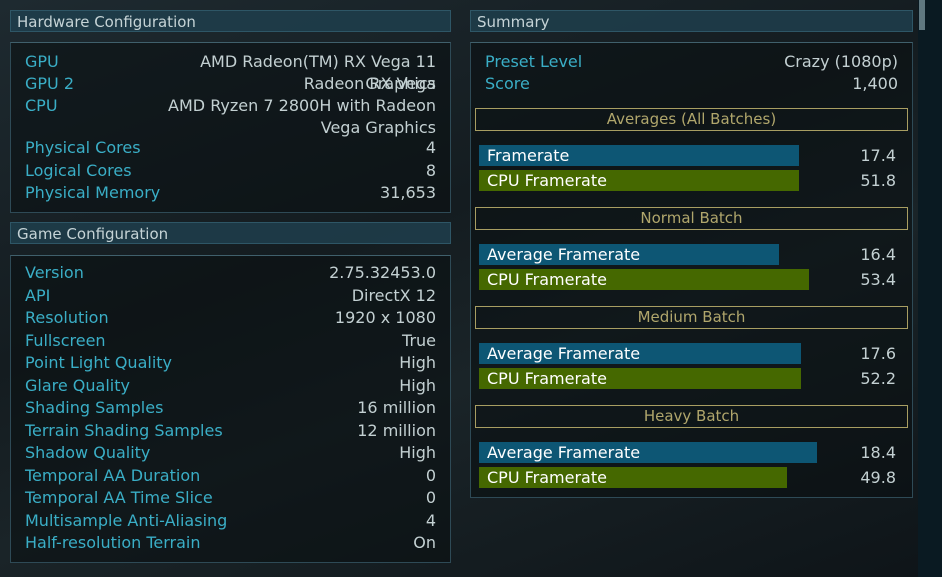 Image resolution: width=942 pixels, height=577 pixels. I want to click on config-label: Resolution, so click(67, 317).